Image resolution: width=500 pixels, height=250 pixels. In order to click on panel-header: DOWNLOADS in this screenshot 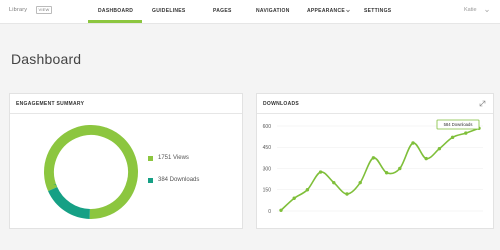, I will do `click(375, 104)`.